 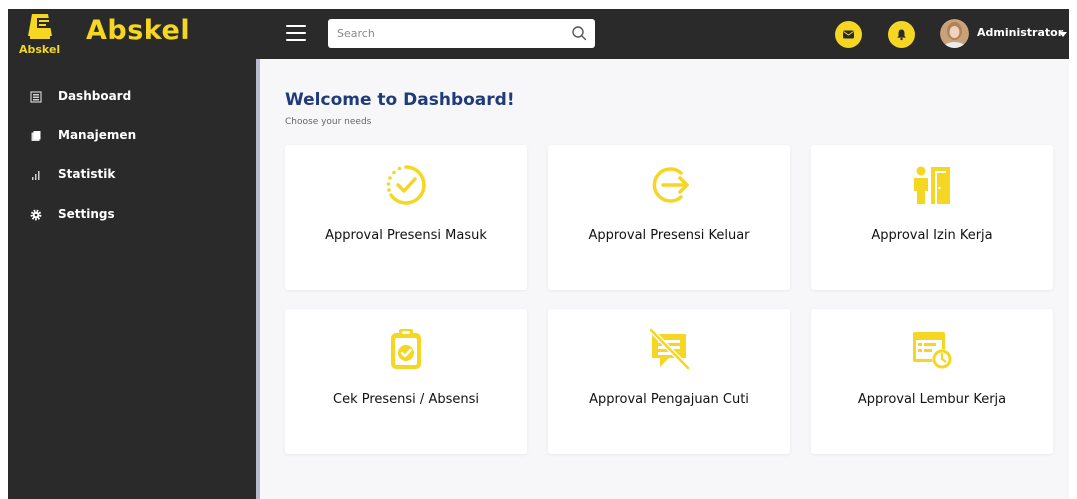 I want to click on card-label: Cek Presensi / Absensi, so click(x=406, y=399).